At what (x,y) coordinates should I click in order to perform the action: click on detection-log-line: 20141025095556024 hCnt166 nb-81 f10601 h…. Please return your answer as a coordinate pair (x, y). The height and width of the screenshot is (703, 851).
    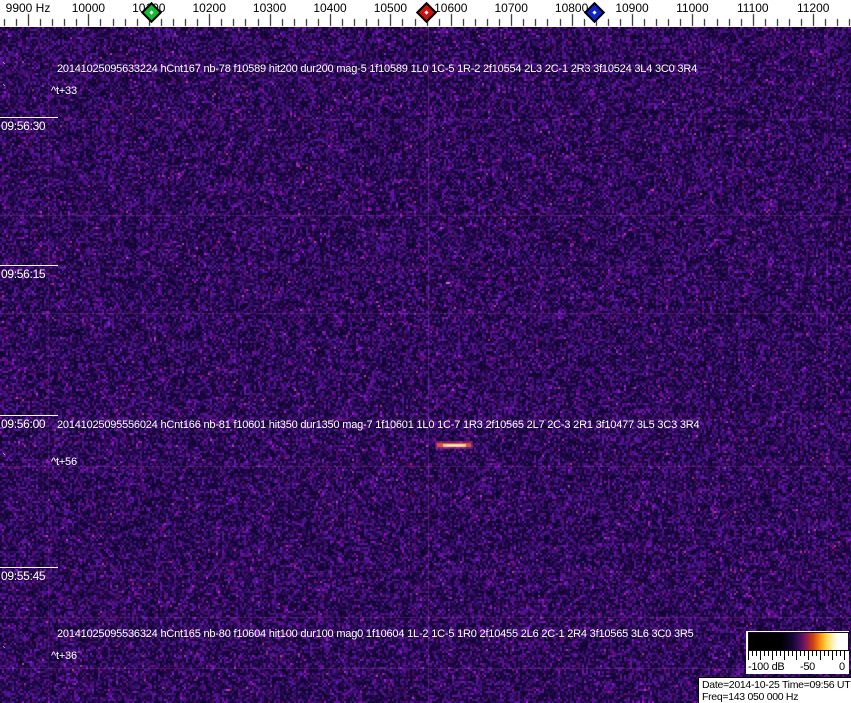
    Looking at the image, I should click on (378, 425).